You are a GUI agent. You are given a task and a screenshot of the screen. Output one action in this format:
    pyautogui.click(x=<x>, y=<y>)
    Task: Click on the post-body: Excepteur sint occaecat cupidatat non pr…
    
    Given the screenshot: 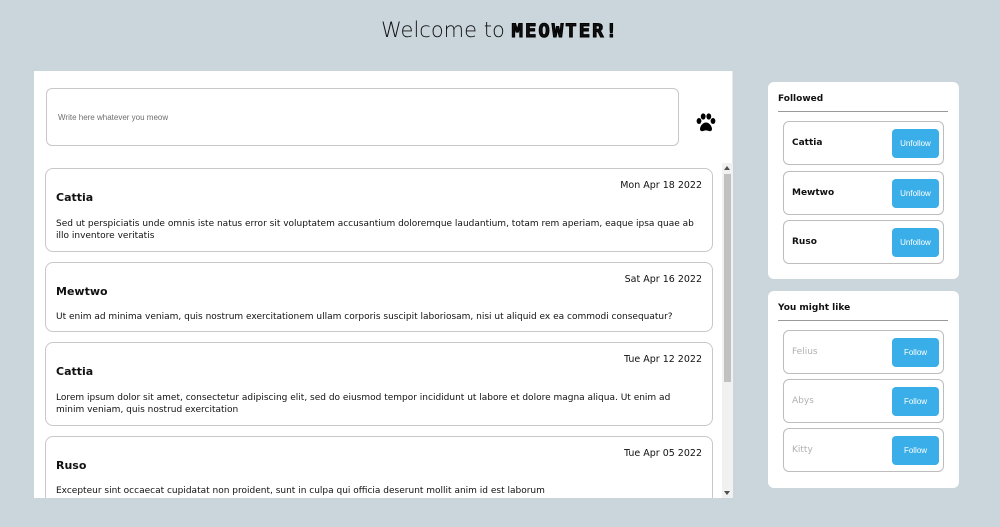 What is the action you would take?
    pyautogui.click(x=300, y=491)
    